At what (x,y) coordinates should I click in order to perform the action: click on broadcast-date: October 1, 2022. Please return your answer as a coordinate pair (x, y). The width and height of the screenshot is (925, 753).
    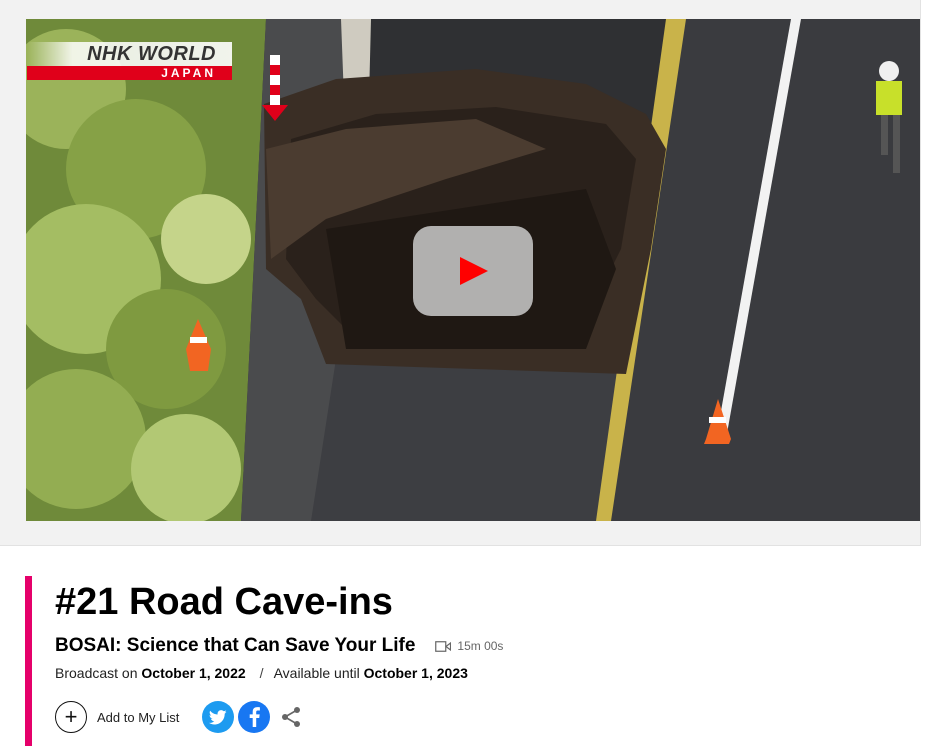
    Looking at the image, I should click on (193, 673).